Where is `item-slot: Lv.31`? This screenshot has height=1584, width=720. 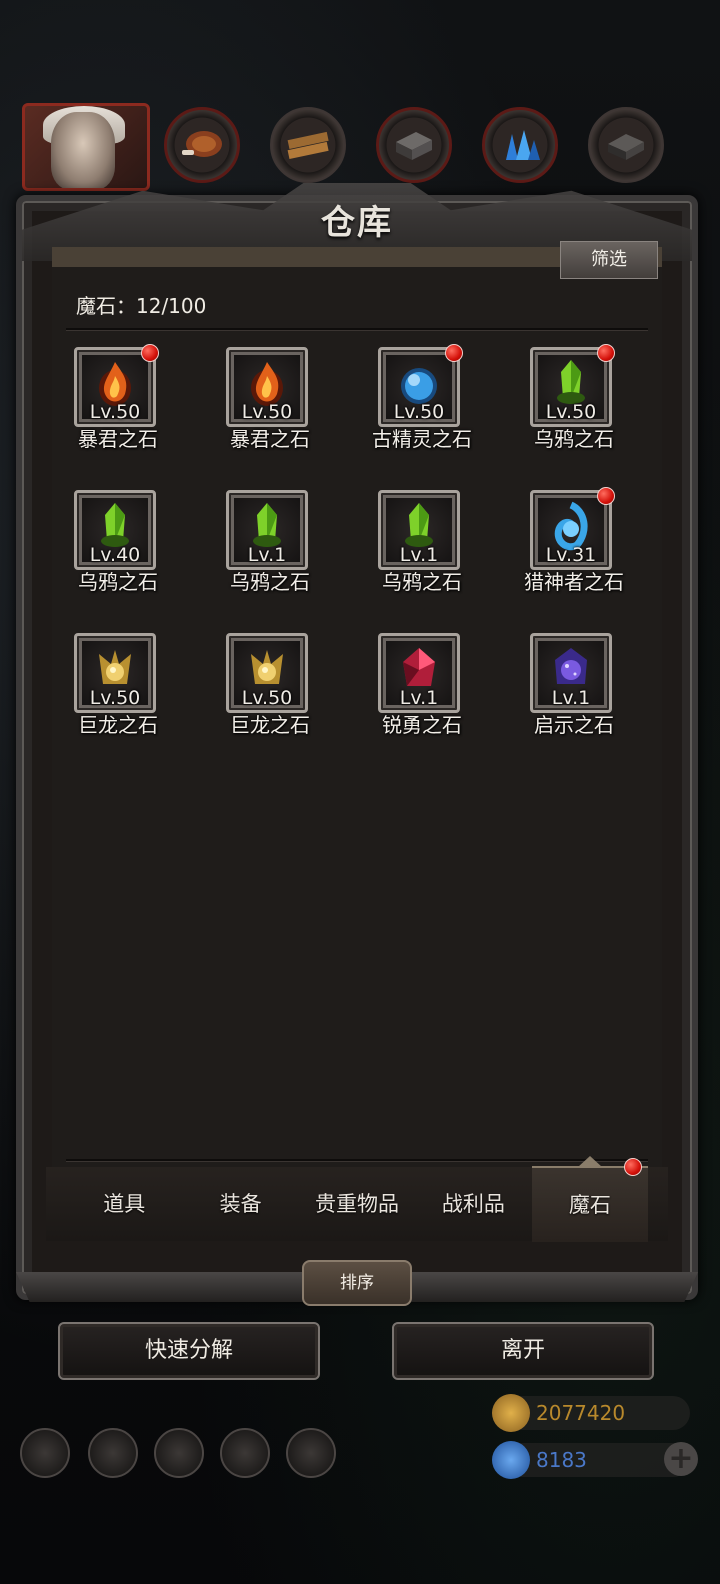
item-slot: Lv.31 is located at coordinates (572, 528).